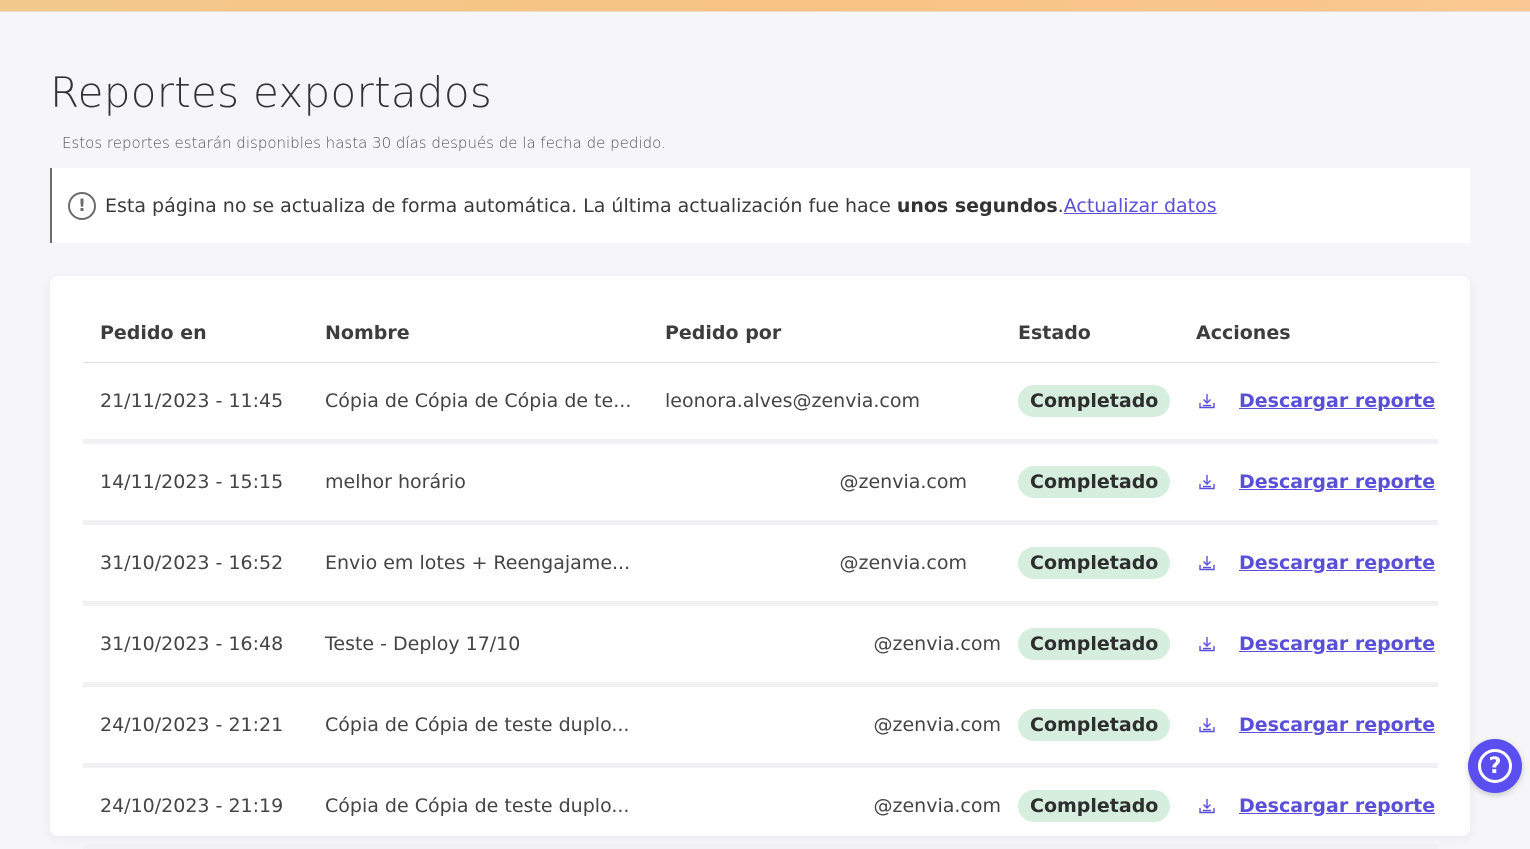 This screenshot has height=849, width=1530. What do you see at coordinates (1308, 333) in the screenshot?
I see `header-actions: Acciones` at bounding box center [1308, 333].